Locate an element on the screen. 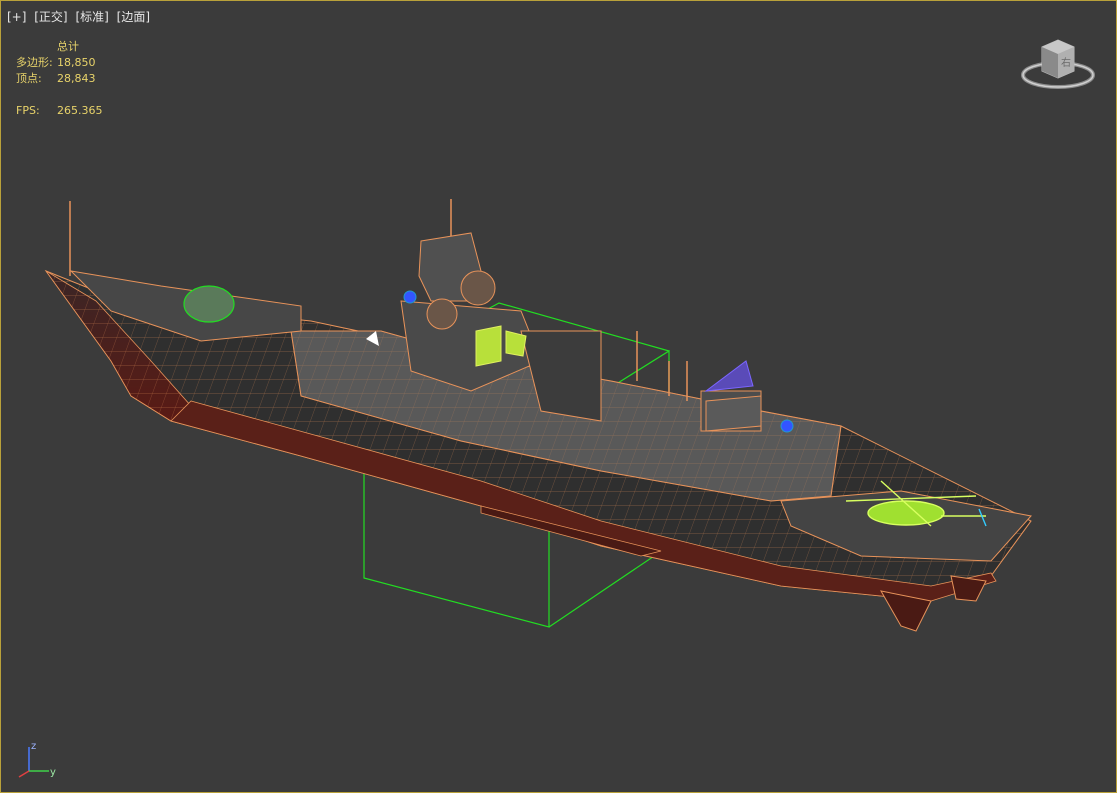  viewcube: 右 is located at coordinates (1058, 65).